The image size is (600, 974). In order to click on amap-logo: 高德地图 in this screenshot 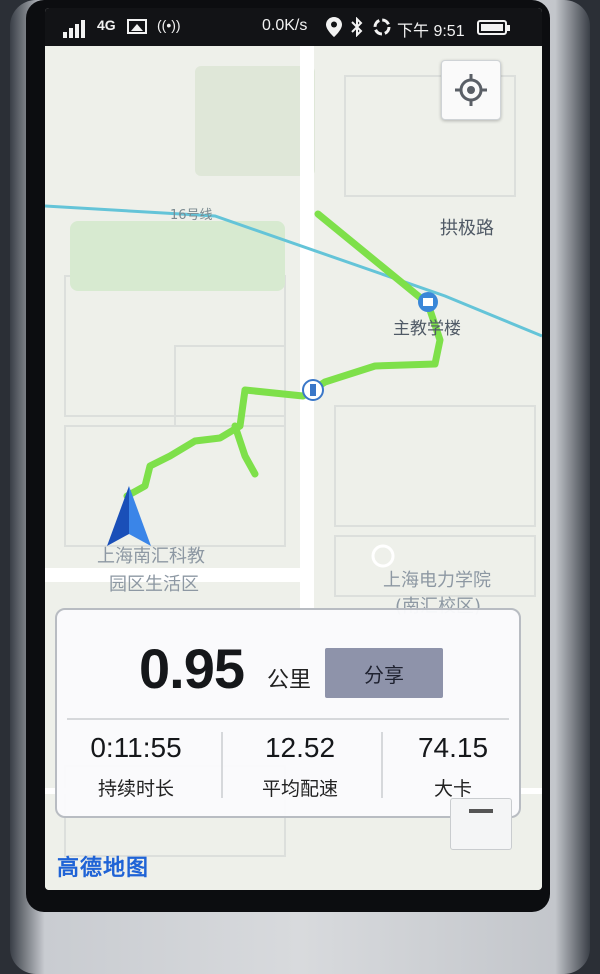, I will do `click(103, 868)`.